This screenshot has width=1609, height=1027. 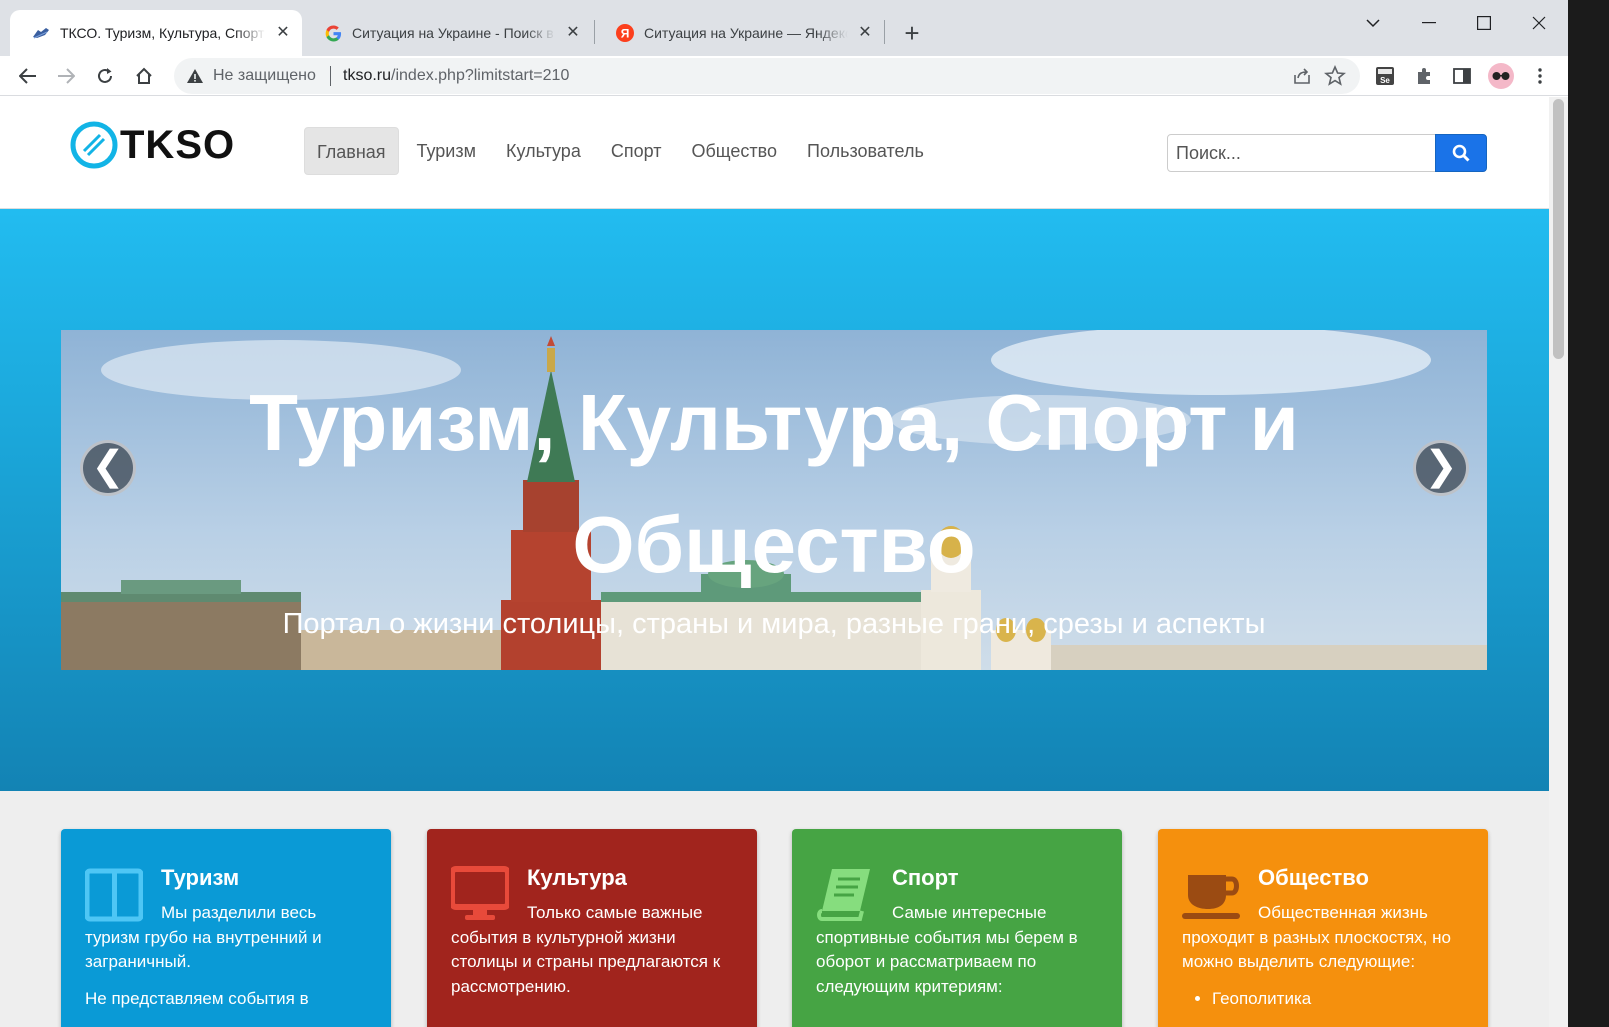 What do you see at coordinates (1558, 562) in the screenshot?
I see `page-scrollbar` at bounding box center [1558, 562].